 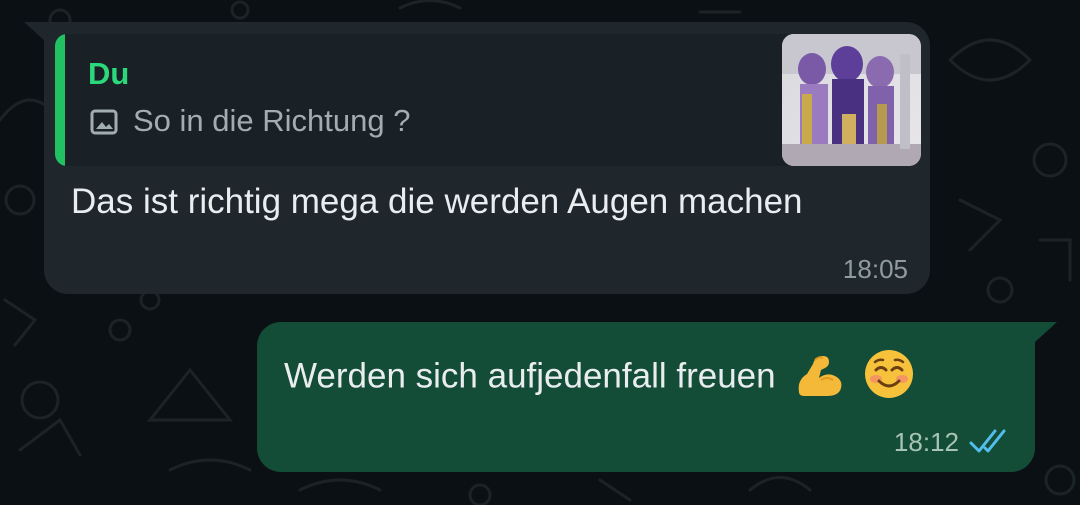 I want to click on quote-text: So in die Richtung ?, so click(x=272, y=120).